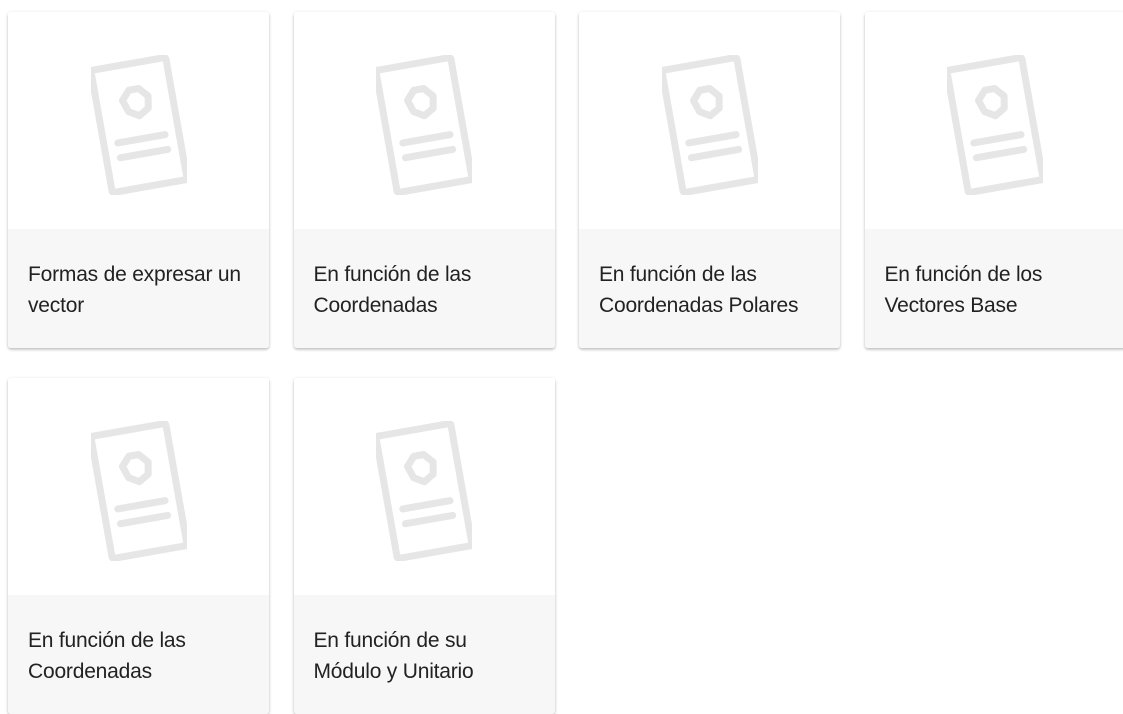 The height and width of the screenshot is (714, 1123). I want to click on card-en-funcion-de-las-coordenadas: En función de las Coordenadas, so click(424, 180).